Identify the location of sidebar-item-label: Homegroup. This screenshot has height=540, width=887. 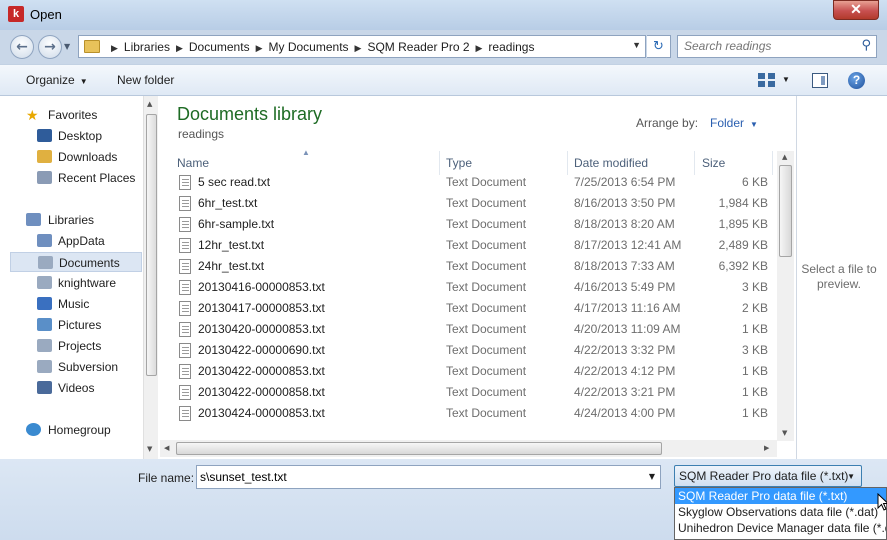
(79, 430).